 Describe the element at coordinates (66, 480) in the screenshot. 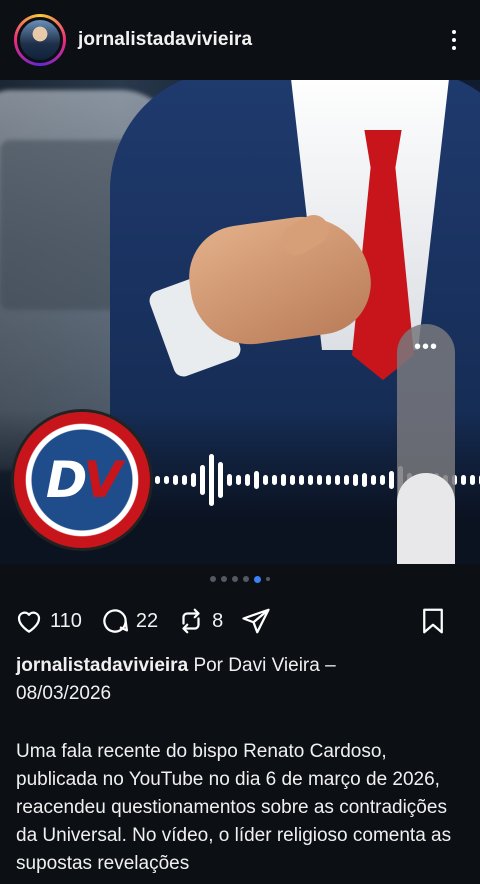

I see `logo-letter-d: D` at that location.